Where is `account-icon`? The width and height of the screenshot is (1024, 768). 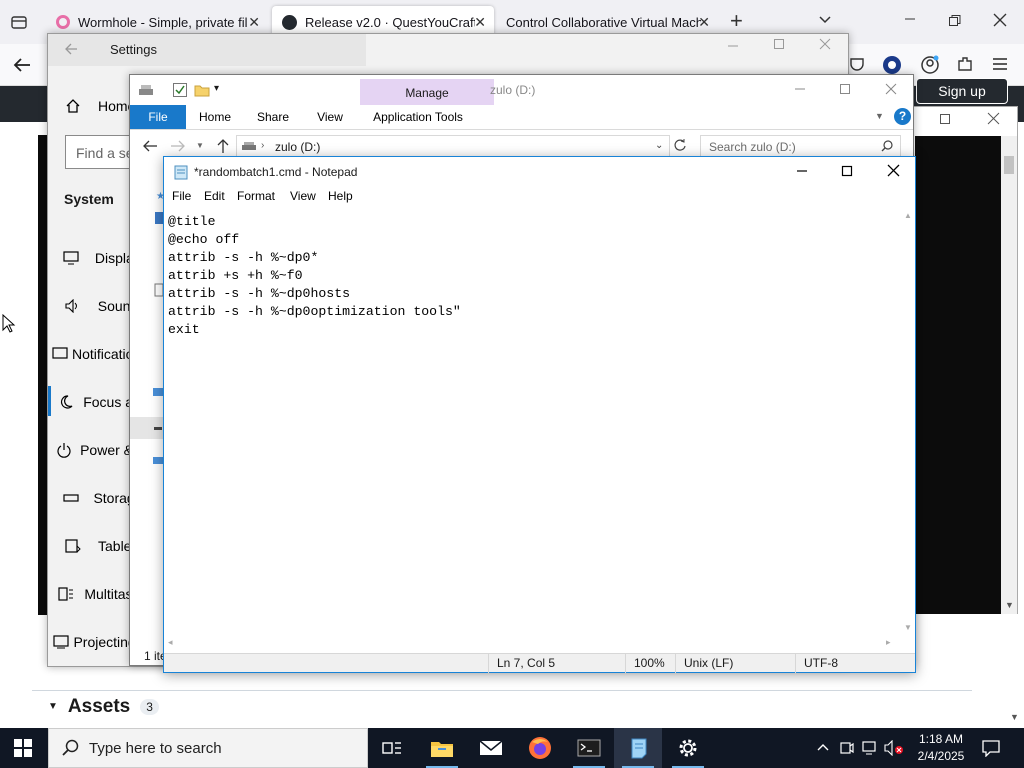 account-icon is located at coordinates (930, 65).